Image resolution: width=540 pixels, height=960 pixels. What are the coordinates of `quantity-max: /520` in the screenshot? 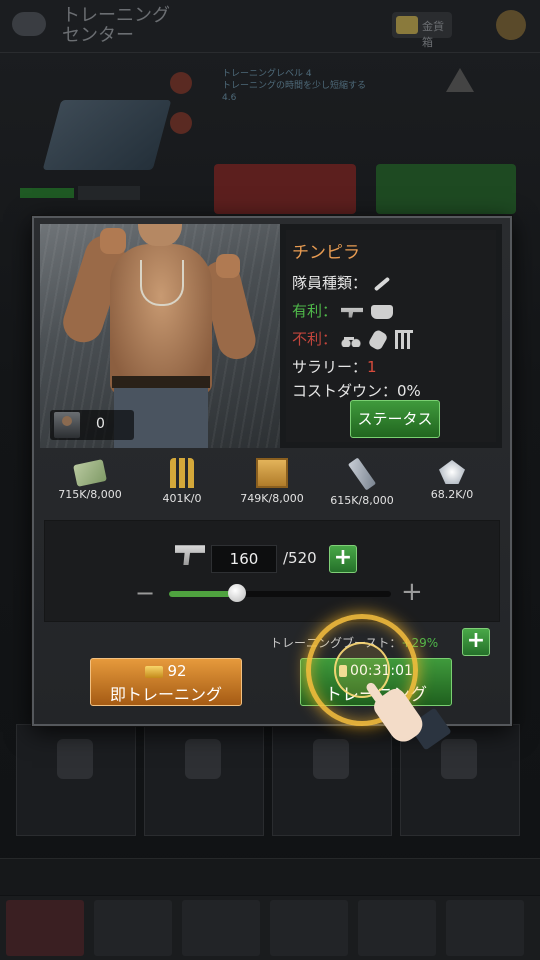 It's located at (300, 558).